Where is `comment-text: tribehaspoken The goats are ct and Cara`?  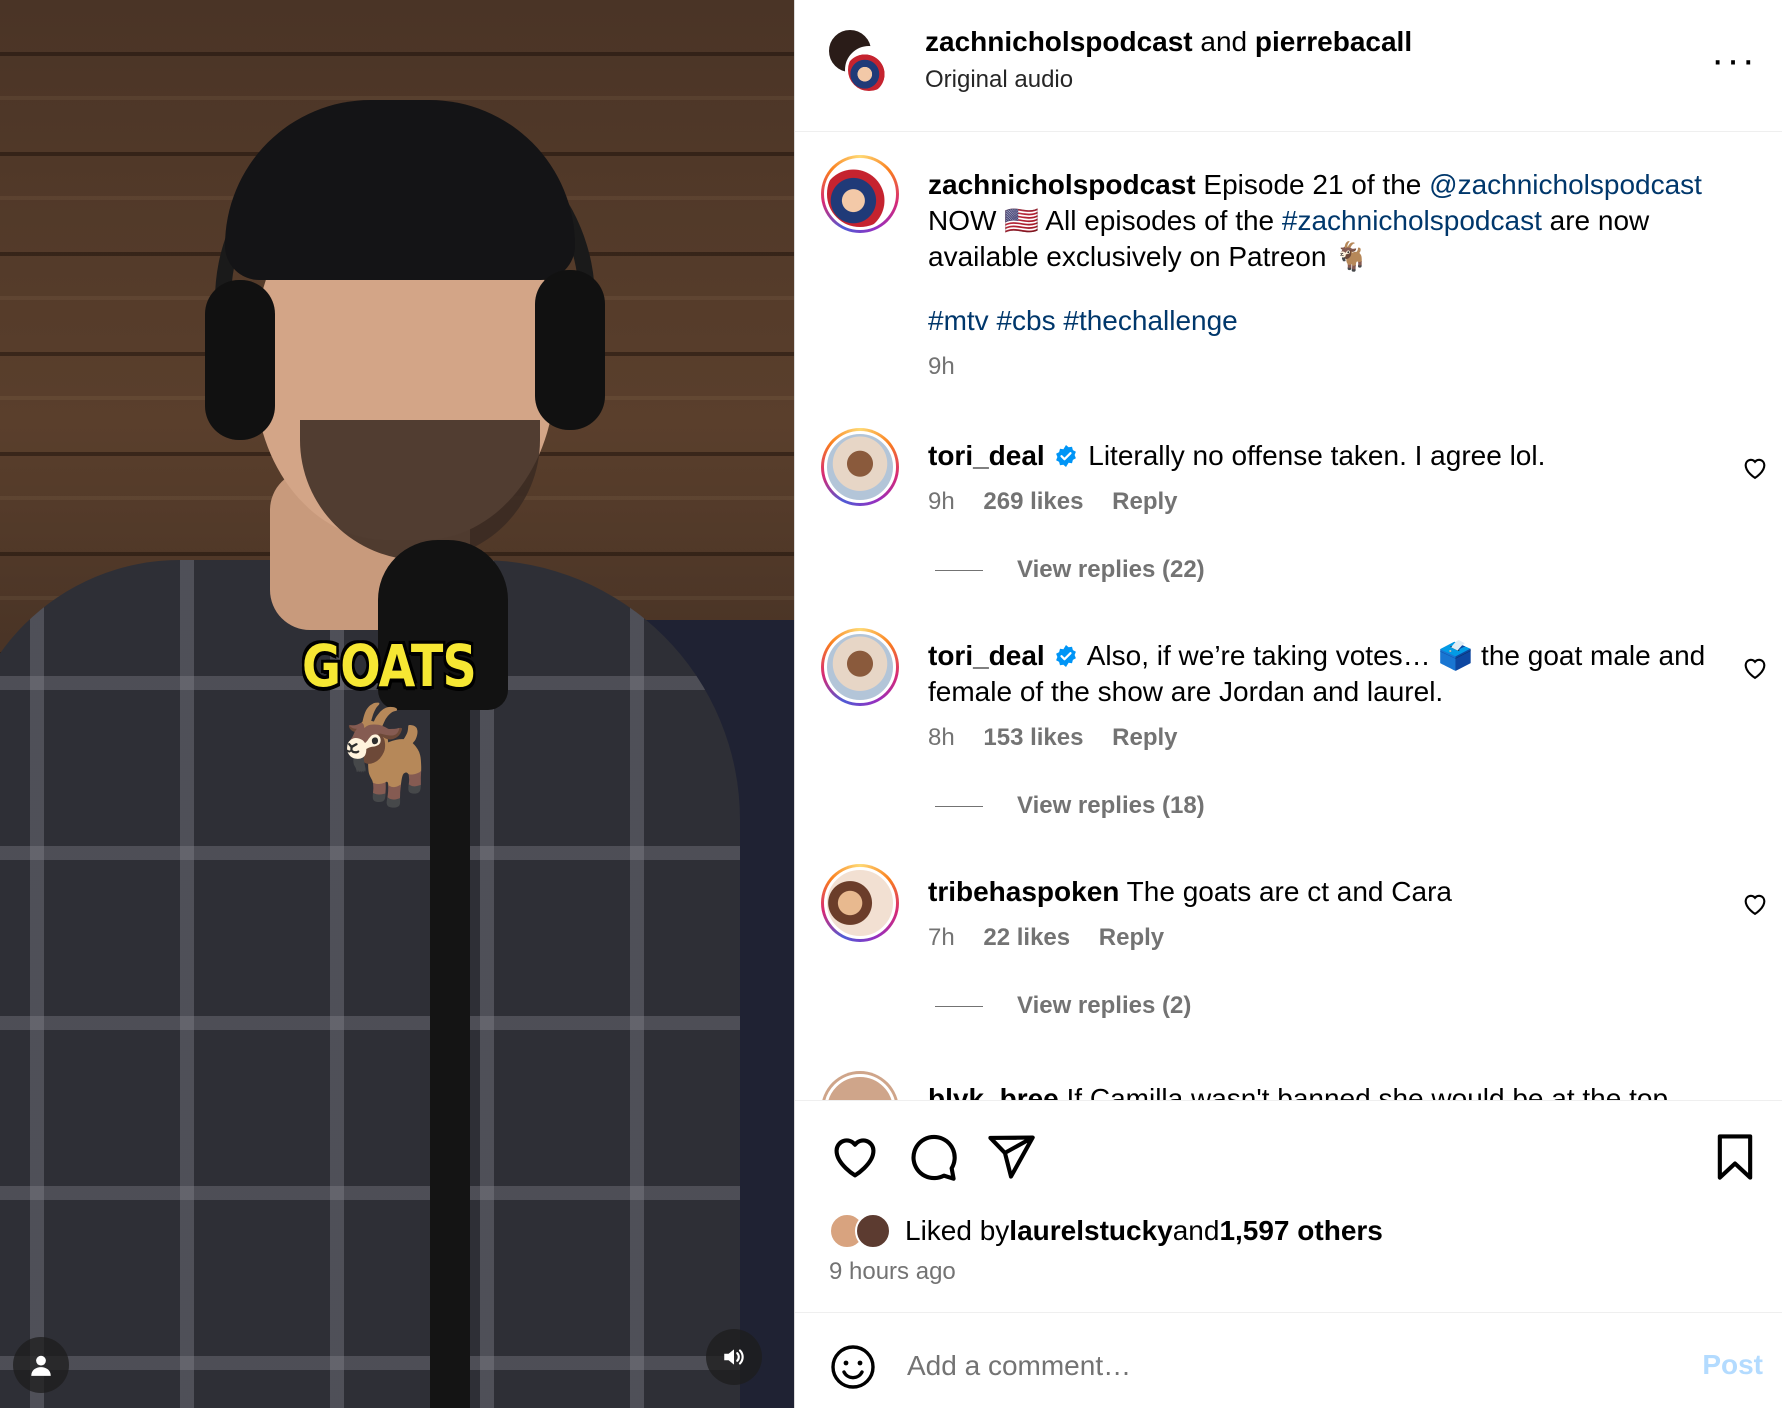
comment-text: tribehaspoken The goats are ct and Cara is located at coordinates (1325, 892).